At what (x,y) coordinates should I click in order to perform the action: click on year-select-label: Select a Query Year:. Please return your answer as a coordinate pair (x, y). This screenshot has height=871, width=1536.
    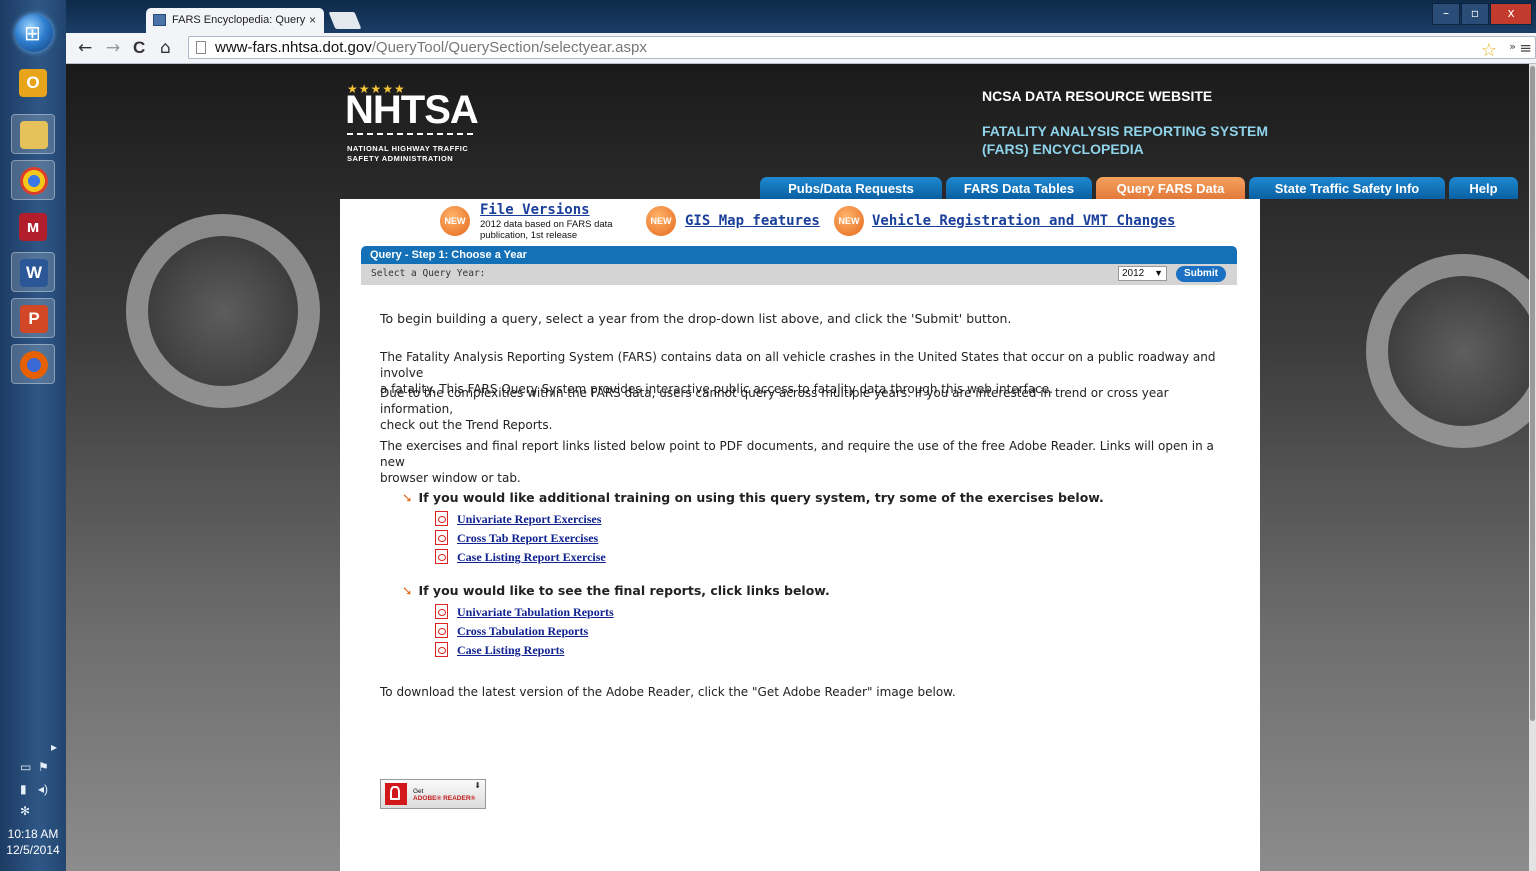
    Looking at the image, I should click on (428, 273).